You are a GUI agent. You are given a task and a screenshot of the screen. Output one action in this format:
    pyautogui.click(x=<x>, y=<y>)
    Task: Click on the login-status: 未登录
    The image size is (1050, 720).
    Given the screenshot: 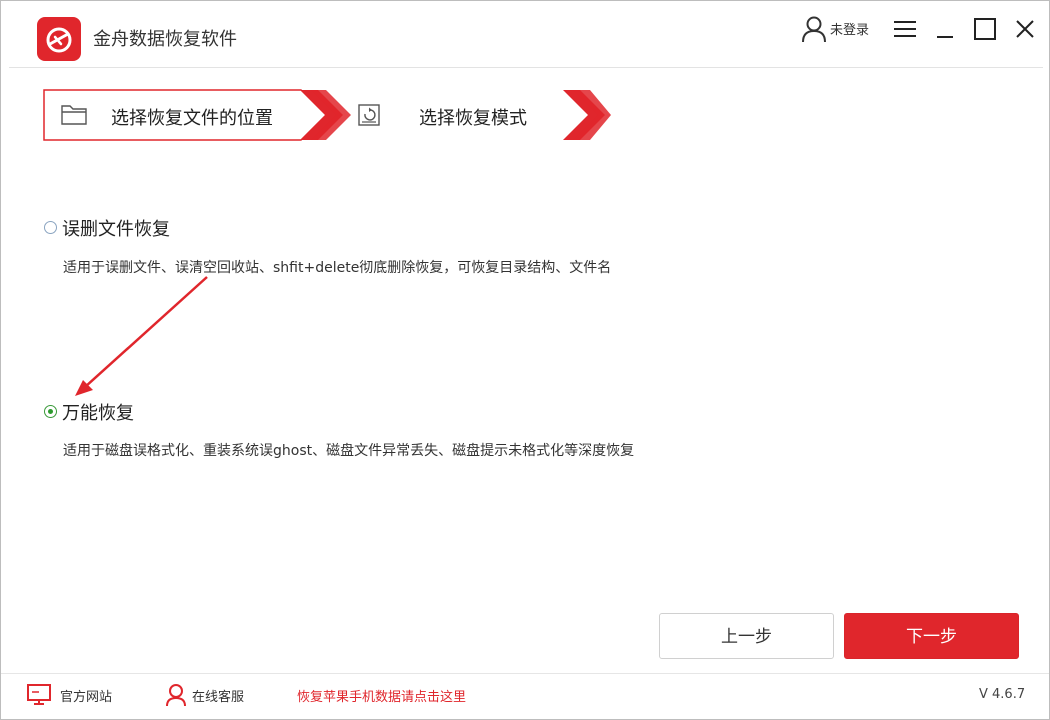 What is the action you would take?
    pyautogui.click(x=849, y=28)
    